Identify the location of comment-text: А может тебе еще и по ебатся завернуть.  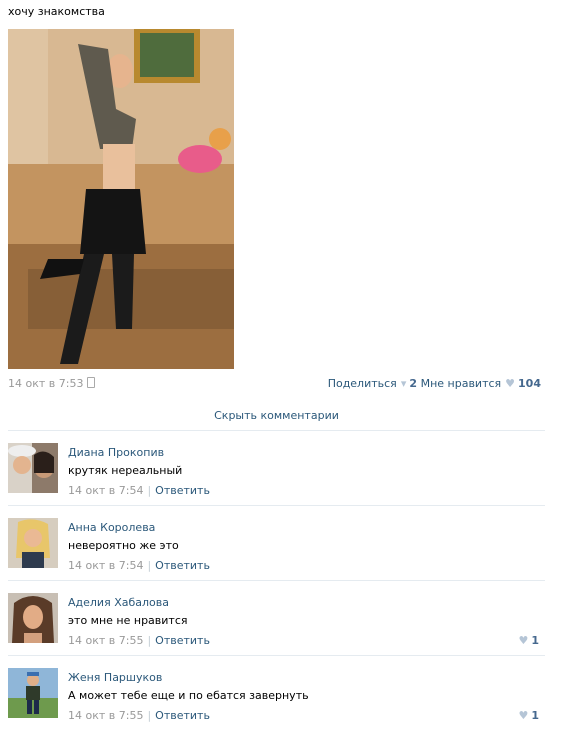
(188, 695).